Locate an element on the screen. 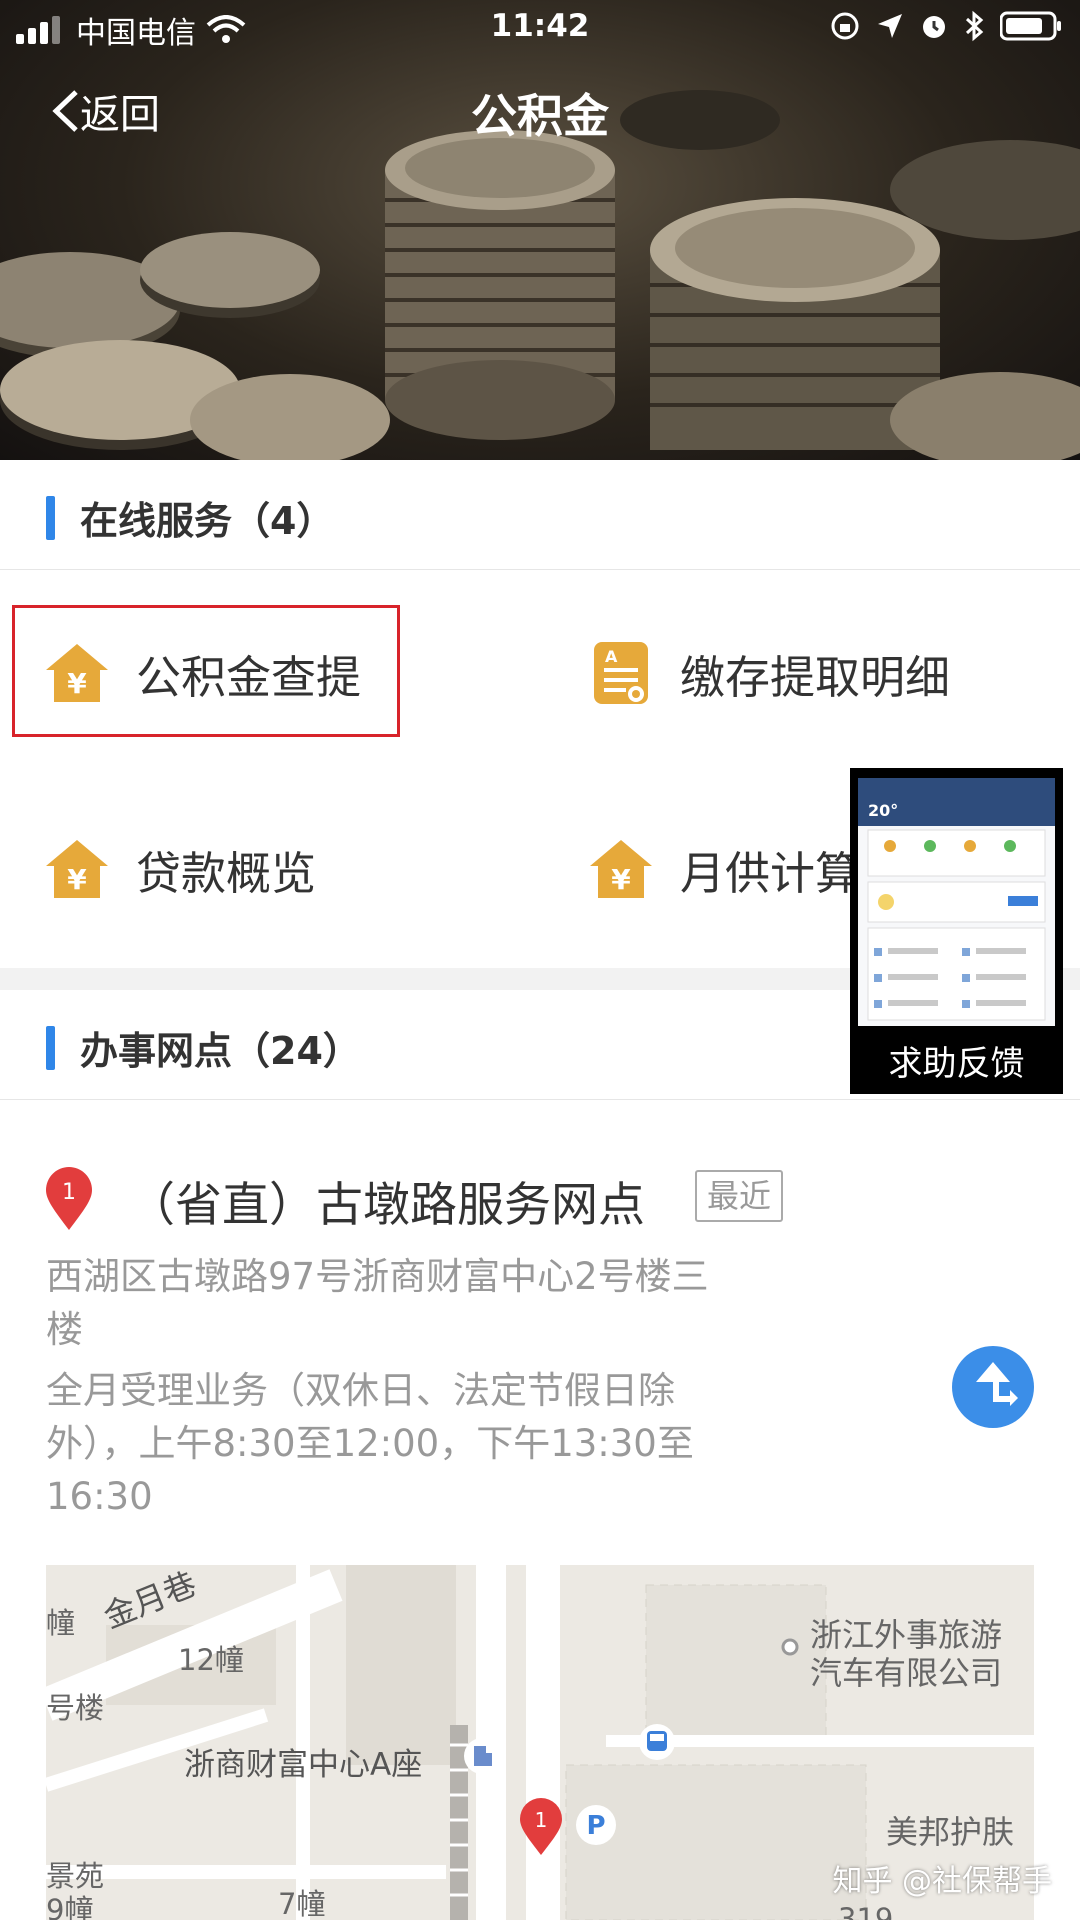 The height and width of the screenshot is (1920, 1080). map-label: 12幢 is located at coordinates (211, 1660).